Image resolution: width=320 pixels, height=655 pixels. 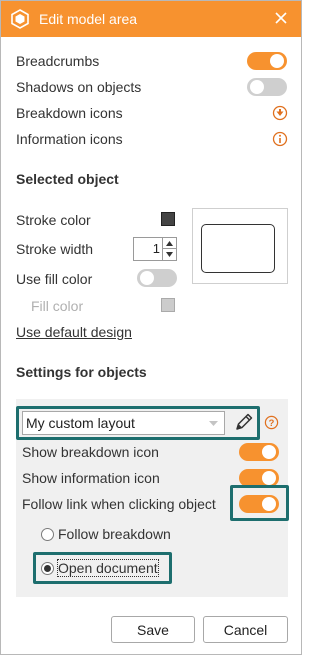 What do you see at coordinates (119, 504) in the screenshot?
I see `follow-link-label: Follow link when clicking object` at bounding box center [119, 504].